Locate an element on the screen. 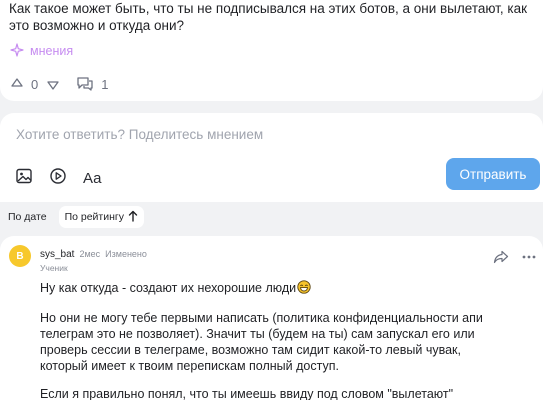 The width and height of the screenshot is (543, 400). grinning-emoji is located at coordinates (304, 289).